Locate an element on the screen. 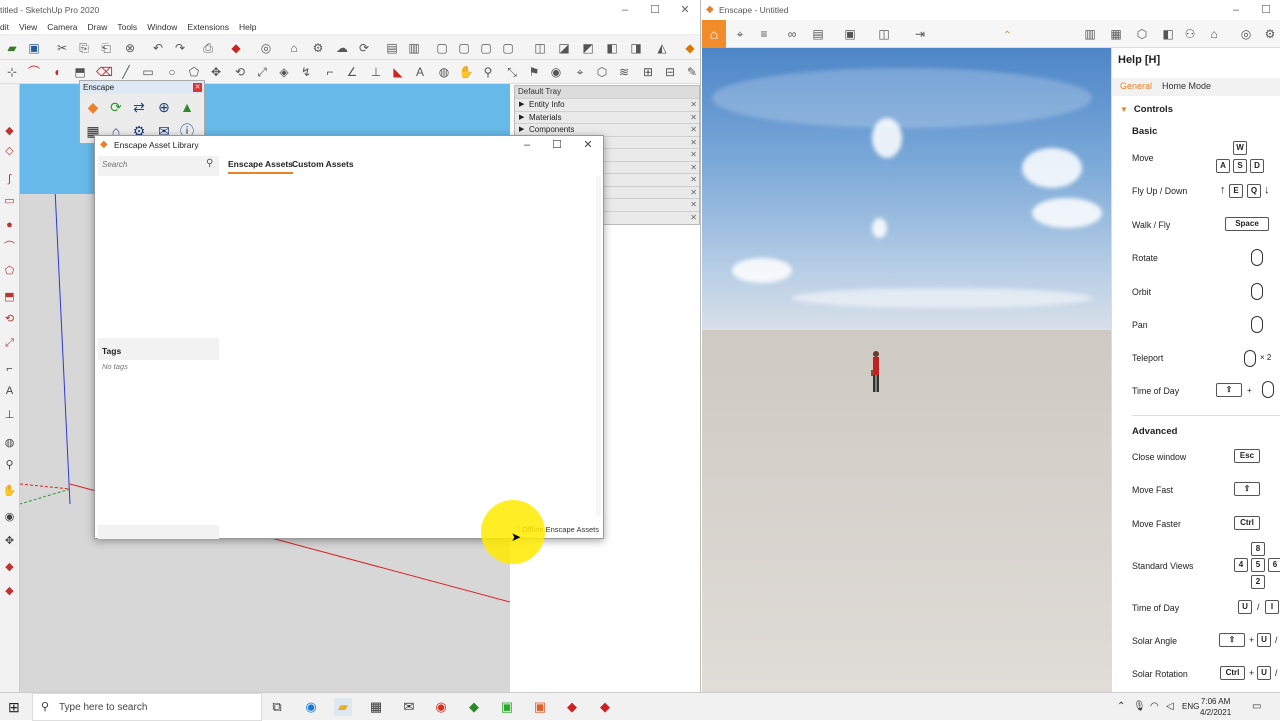  position-icon: ⌖ is located at coordinates (580, 72).